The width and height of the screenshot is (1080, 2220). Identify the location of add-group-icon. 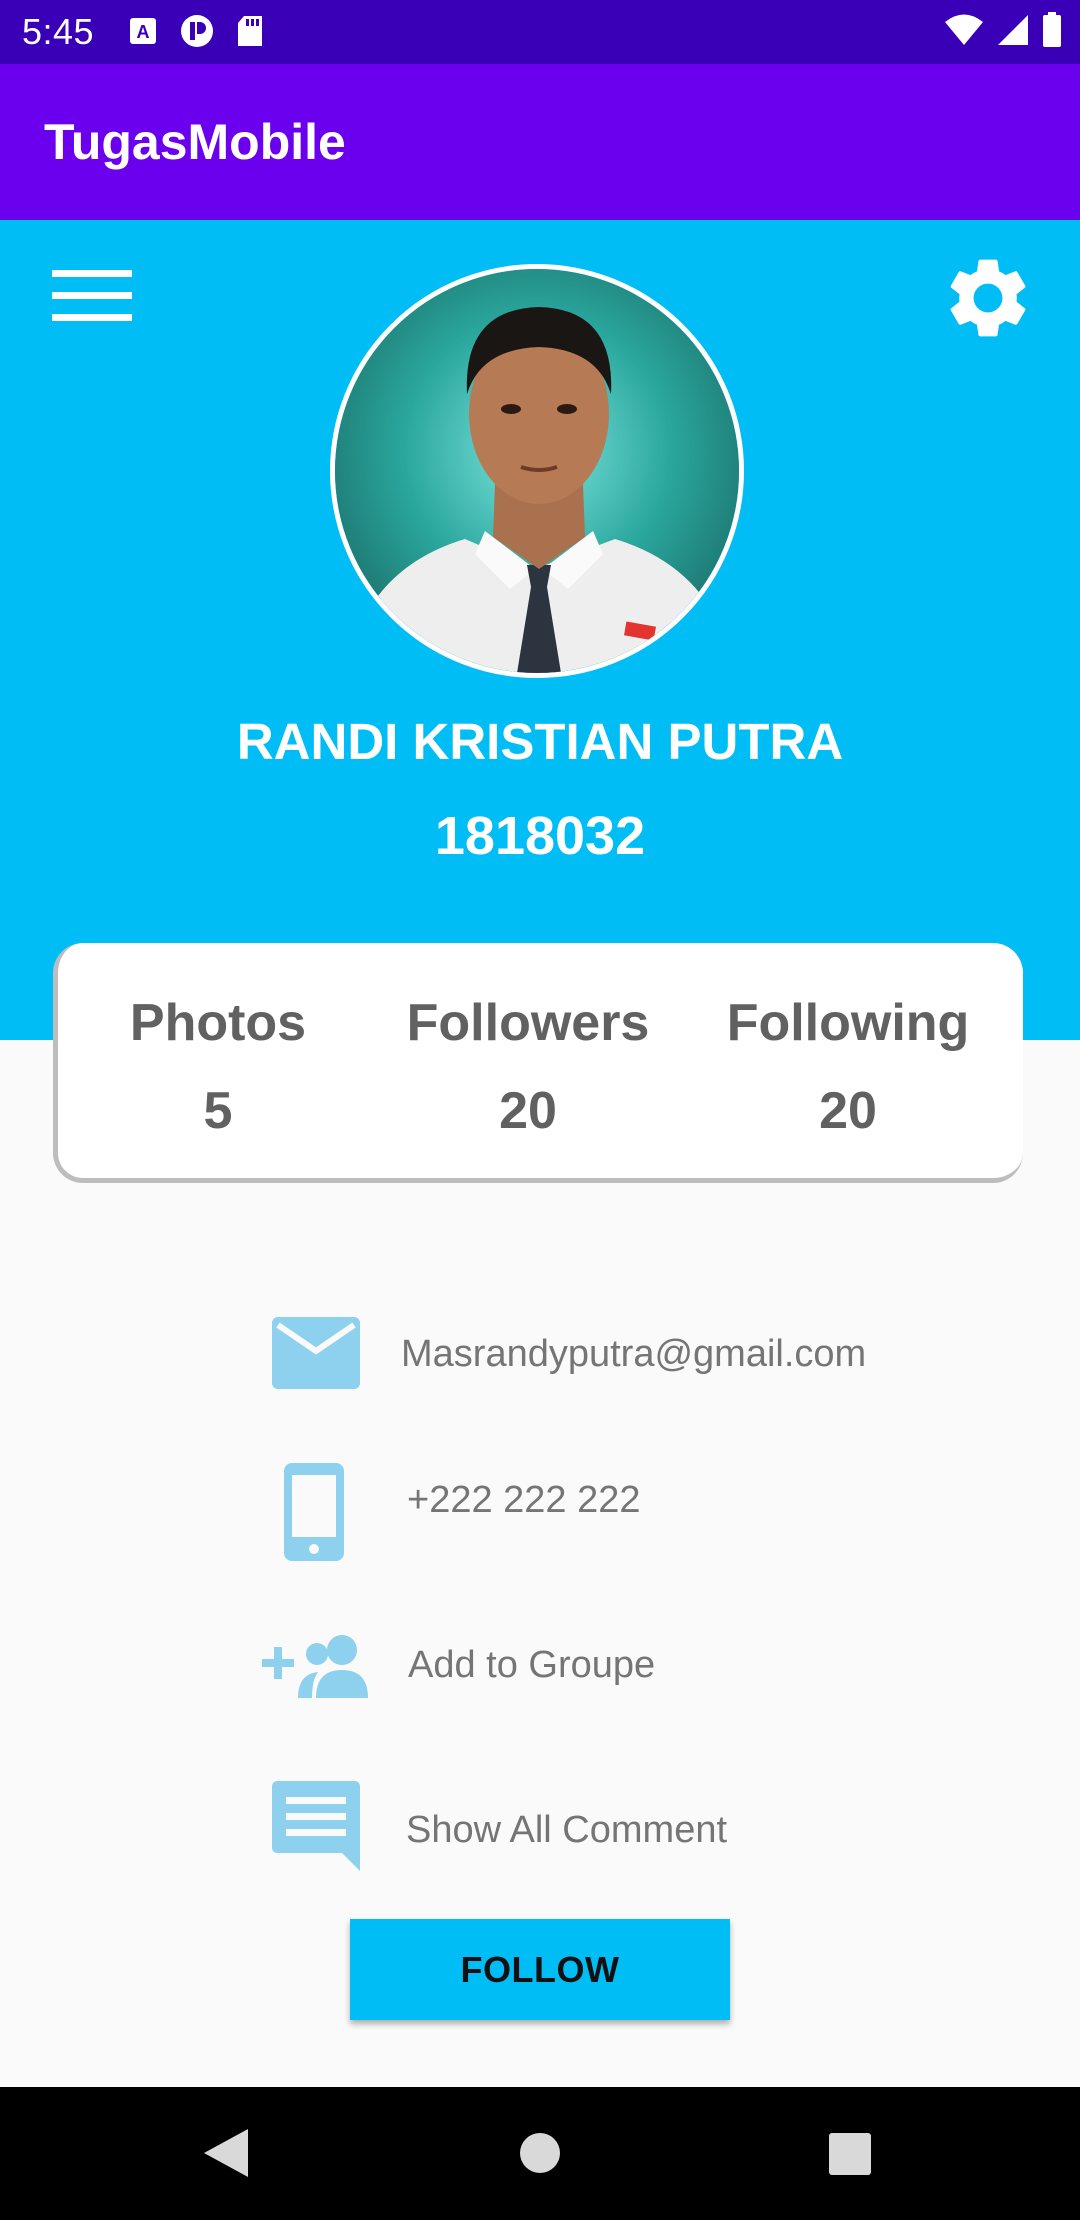
(315, 1666).